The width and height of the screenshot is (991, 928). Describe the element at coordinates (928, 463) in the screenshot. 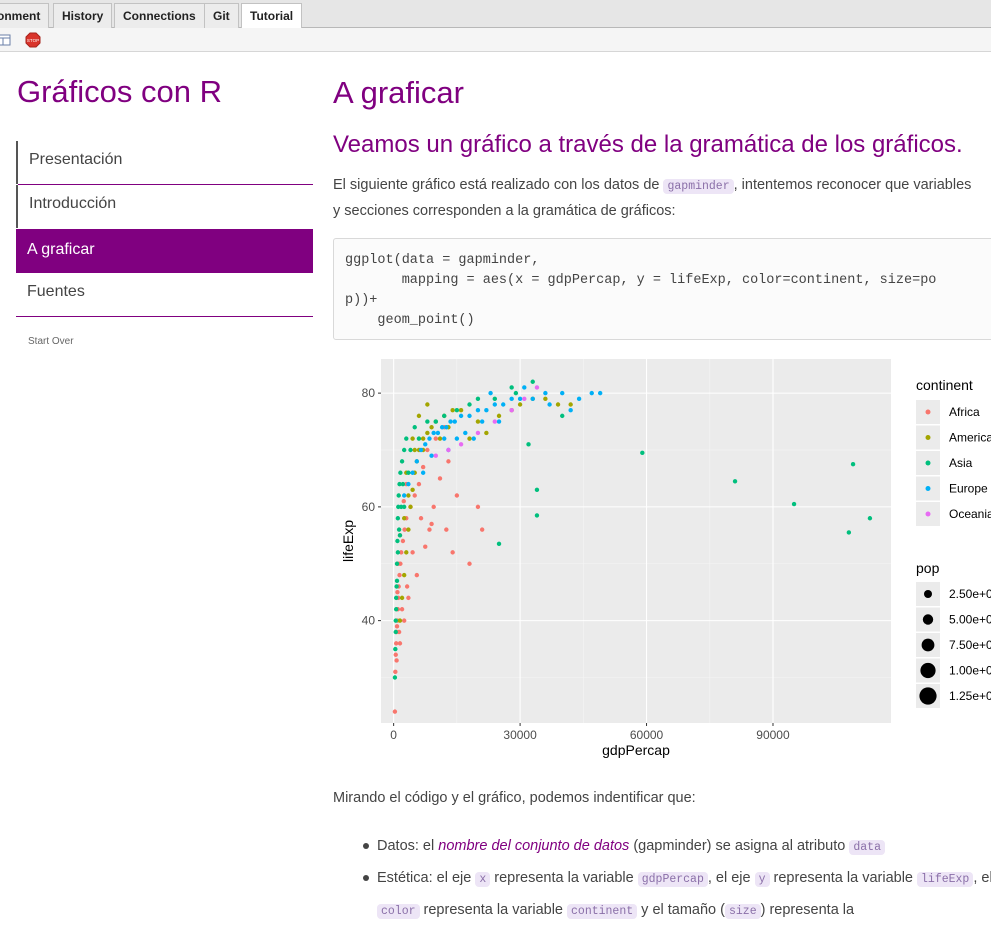

I see `legend-key-asia` at that location.